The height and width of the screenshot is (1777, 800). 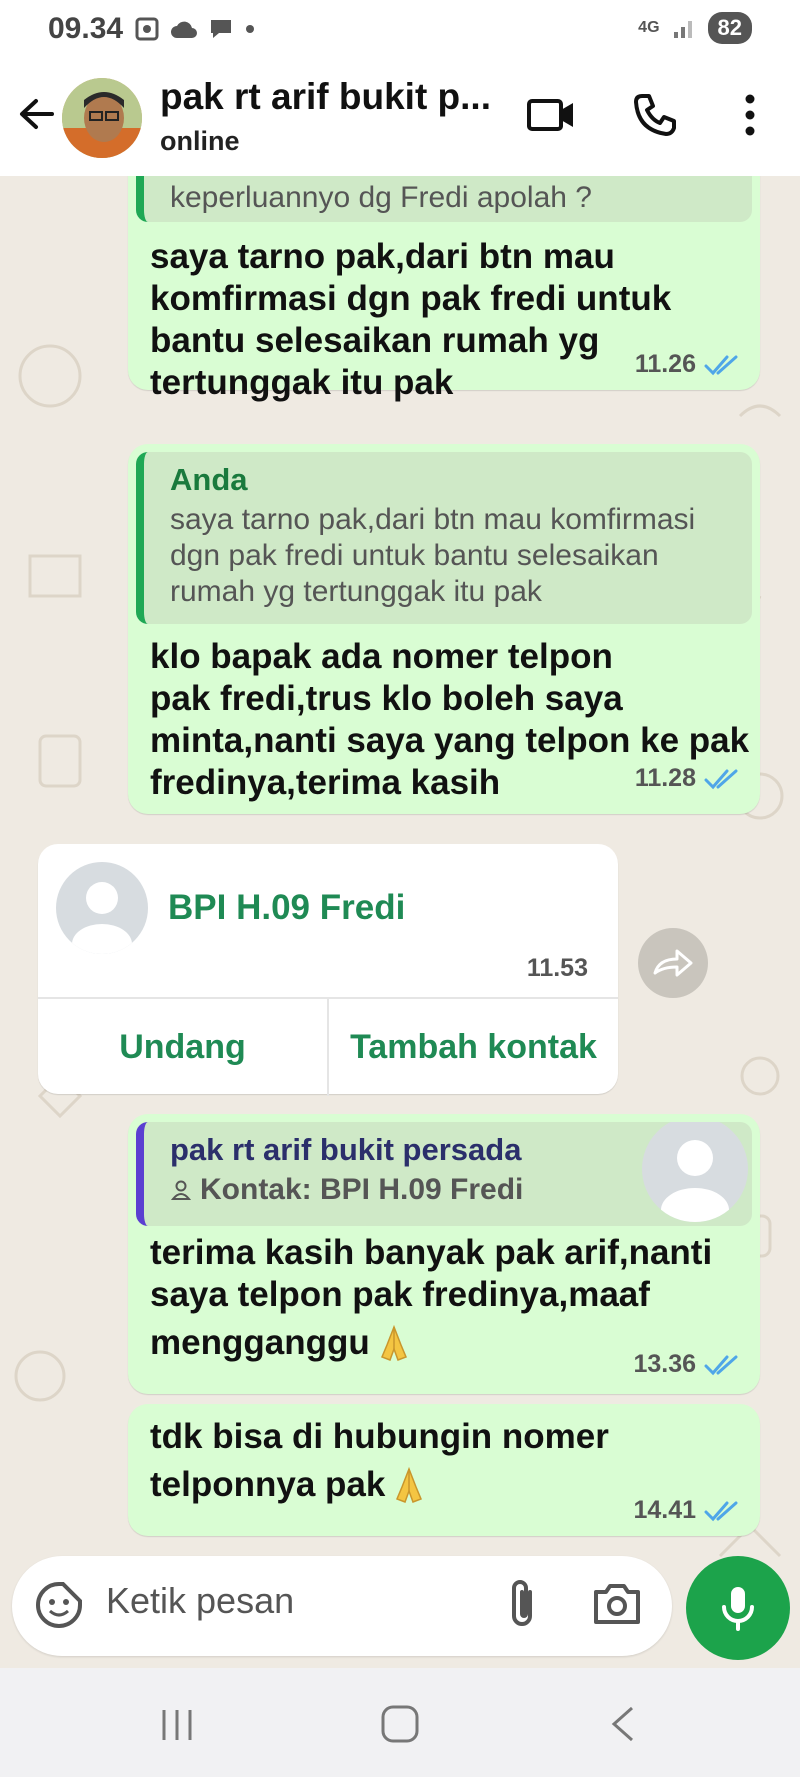 I want to click on voice-call-button, so click(x=655, y=117).